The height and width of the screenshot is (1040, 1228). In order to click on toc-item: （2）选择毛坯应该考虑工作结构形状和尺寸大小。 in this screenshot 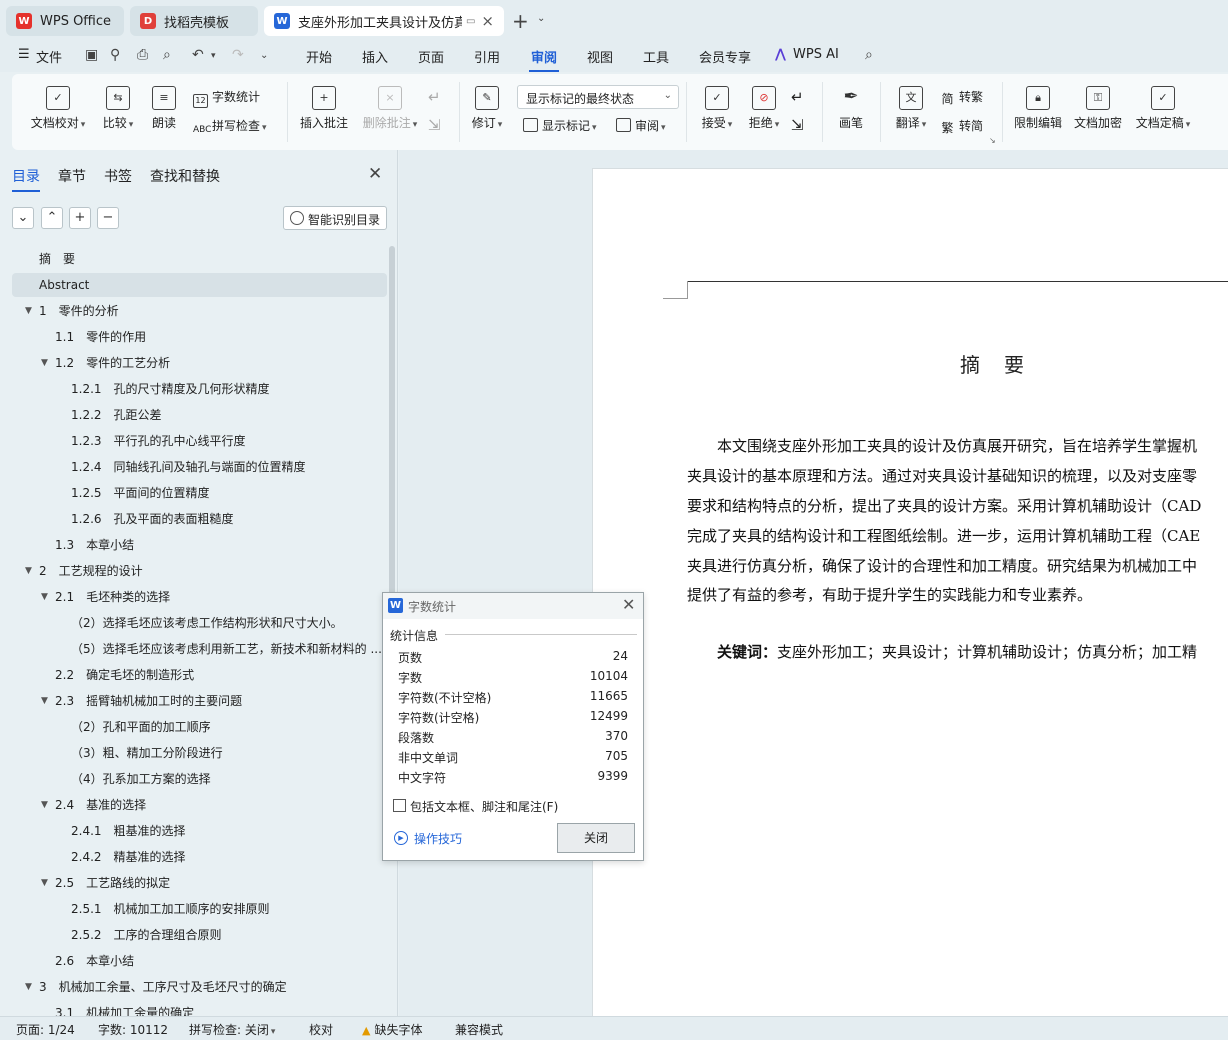, I will do `click(199, 623)`.